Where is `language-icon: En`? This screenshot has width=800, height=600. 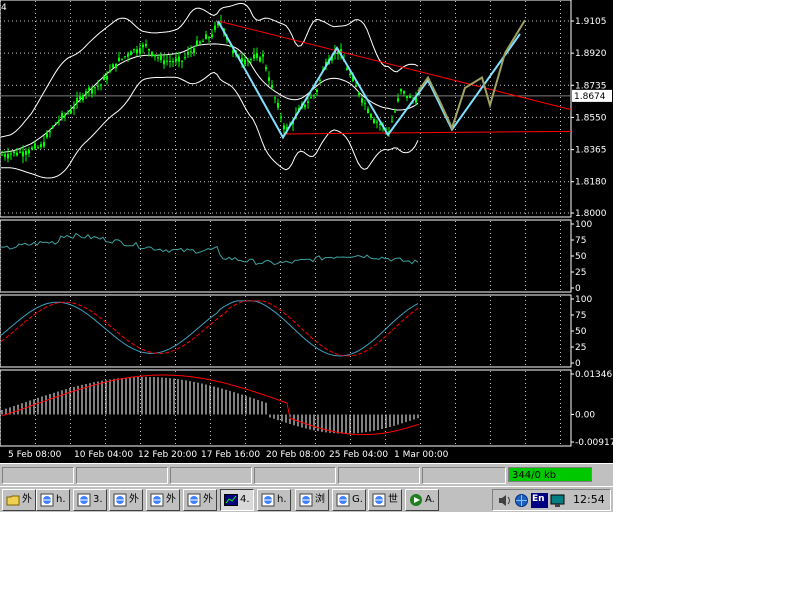
language-icon: En is located at coordinates (539, 500).